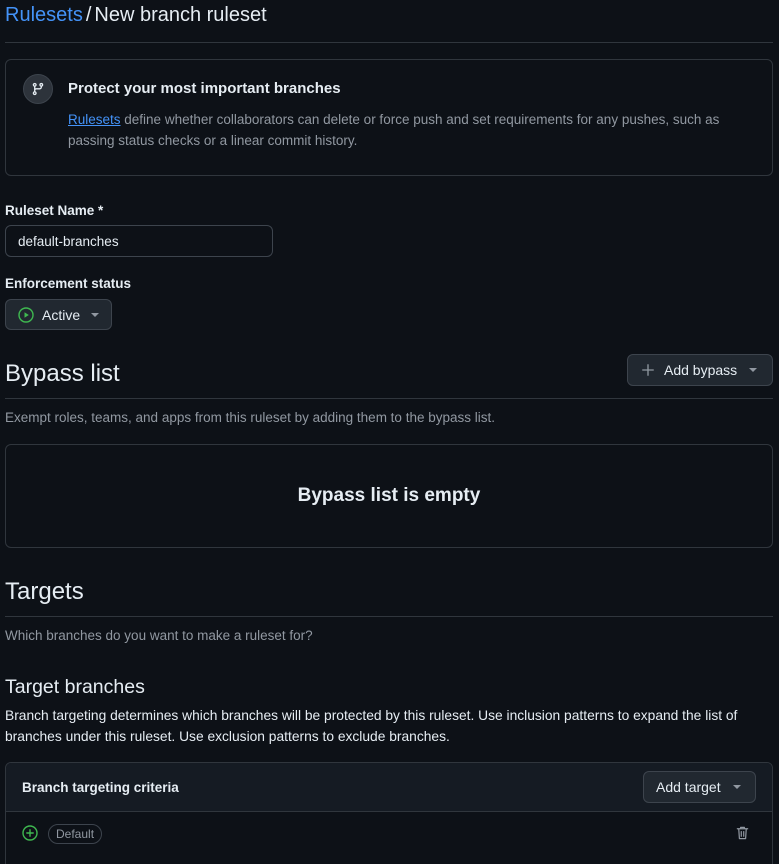  I want to click on add-bypass-button: Add bypass, so click(700, 370).